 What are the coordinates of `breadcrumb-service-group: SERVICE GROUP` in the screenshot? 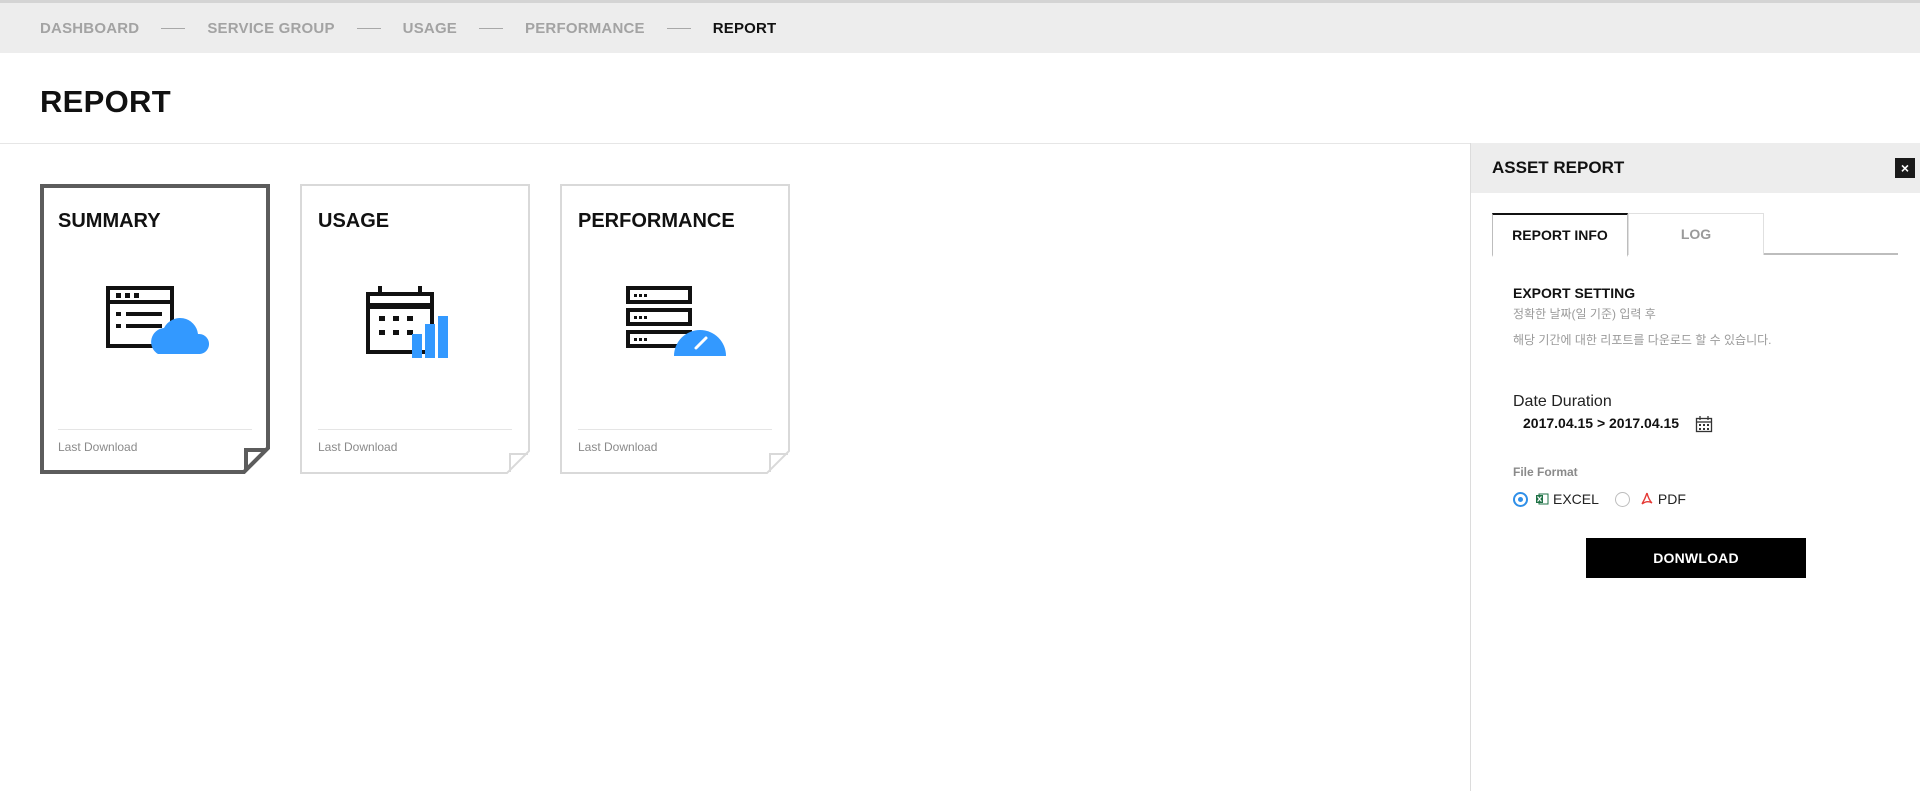 It's located at (270, 28).